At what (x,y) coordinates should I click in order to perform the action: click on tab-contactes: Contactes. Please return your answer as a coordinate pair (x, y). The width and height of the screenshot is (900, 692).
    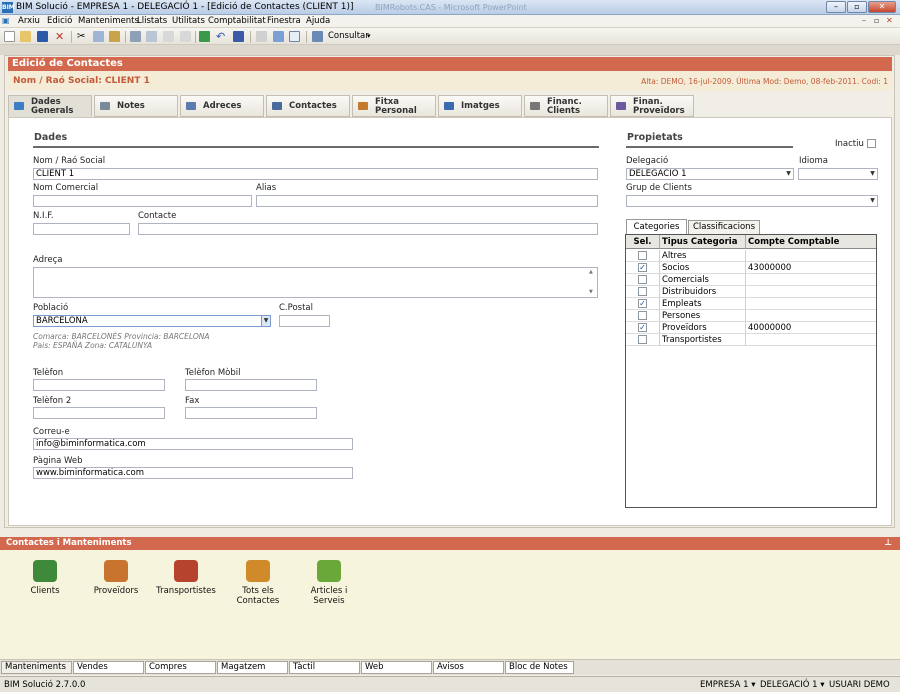
    Looking at the image, I should click on (308, 106).